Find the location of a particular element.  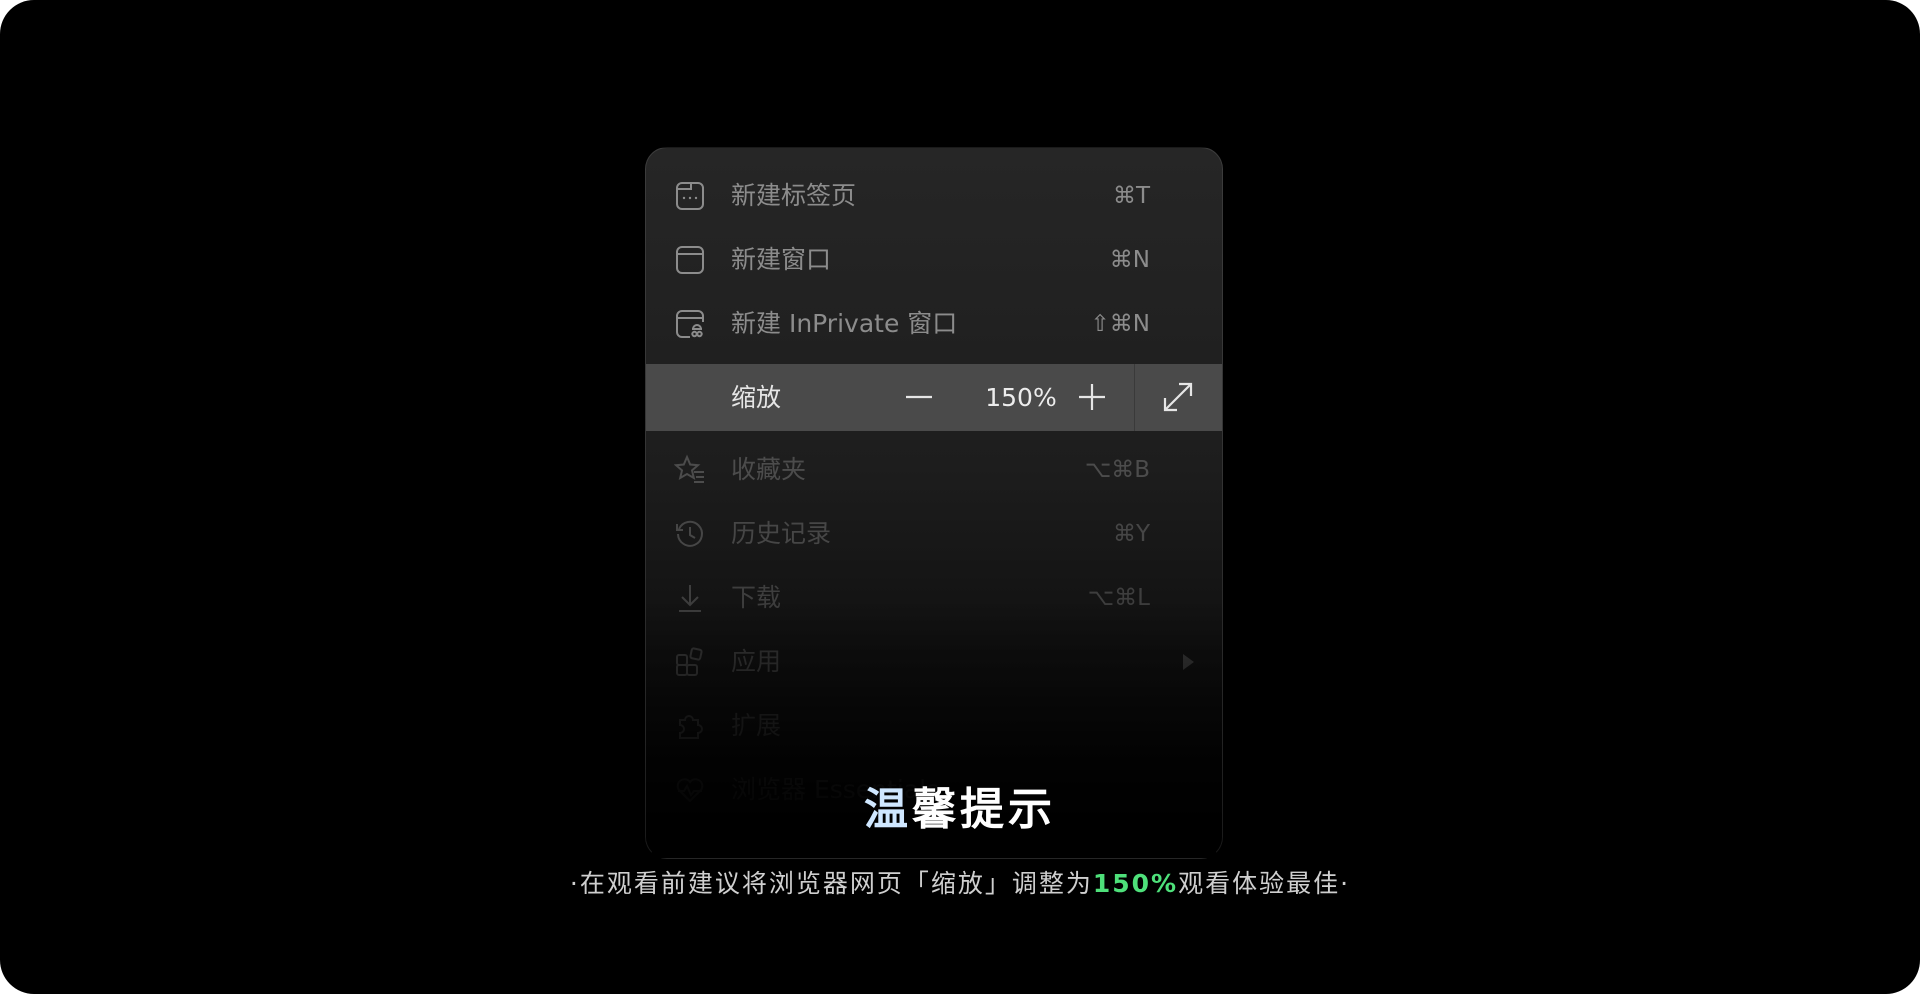

plus-icon is located at coordinates (1092, 397).